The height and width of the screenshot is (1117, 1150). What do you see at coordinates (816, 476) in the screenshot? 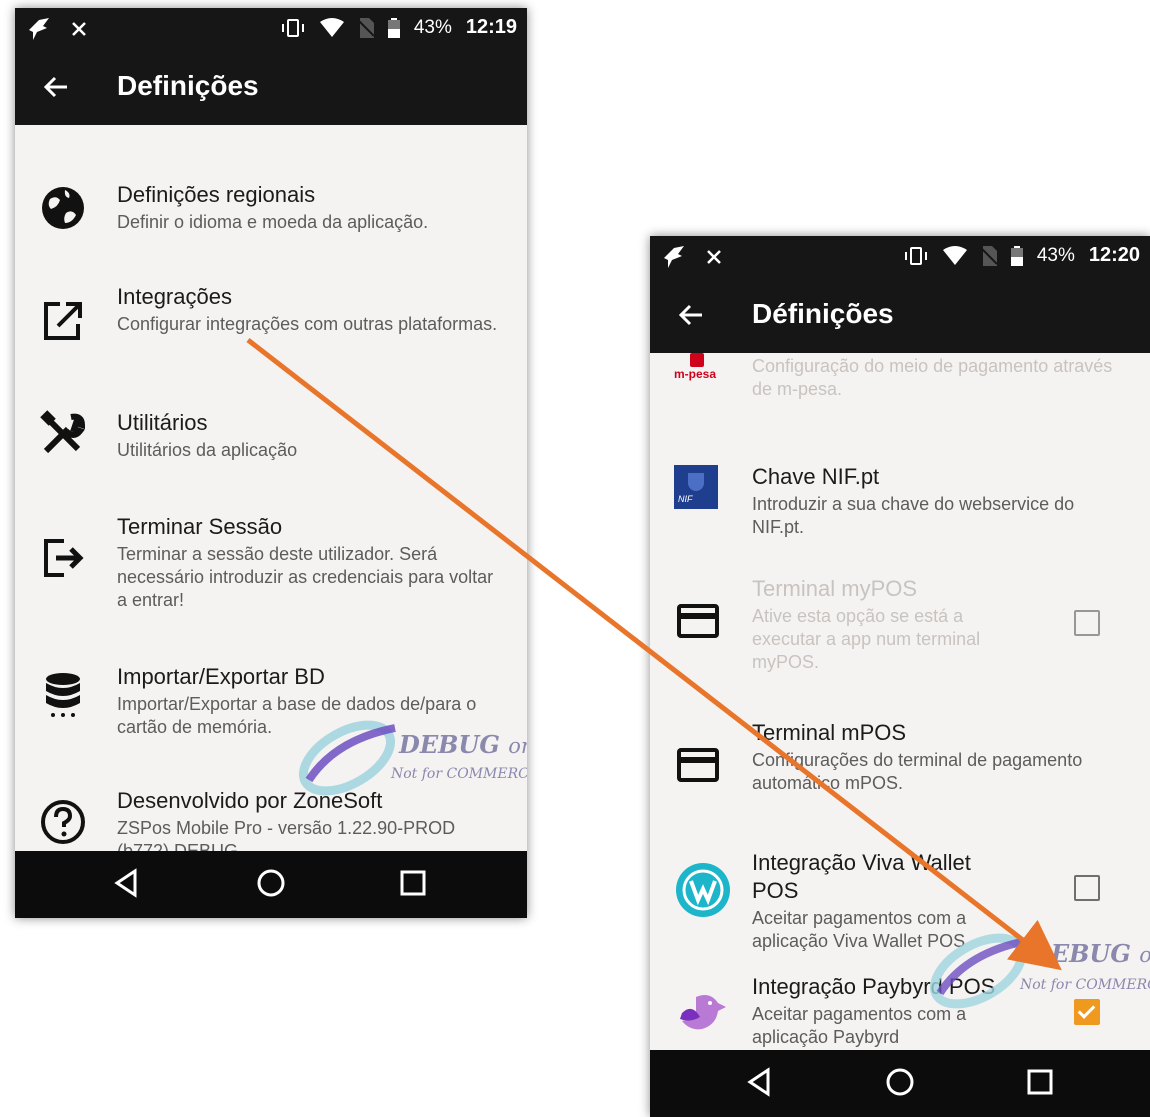
I see `setting-title: Chave NIF.pt` at bounding box center [816, 476].